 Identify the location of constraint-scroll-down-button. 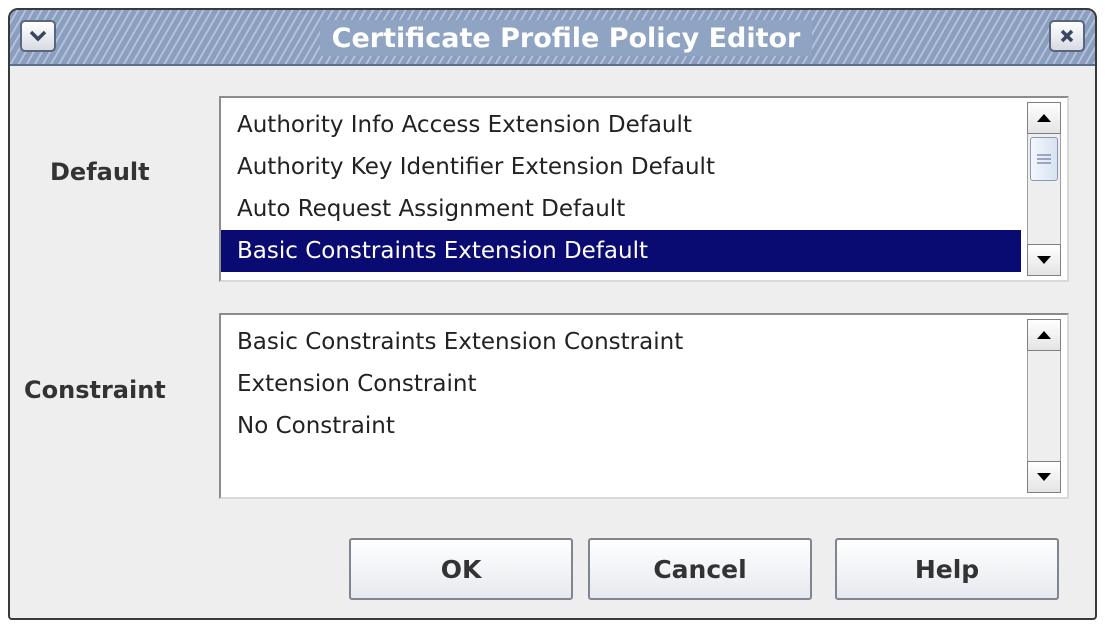
(1044, 477).